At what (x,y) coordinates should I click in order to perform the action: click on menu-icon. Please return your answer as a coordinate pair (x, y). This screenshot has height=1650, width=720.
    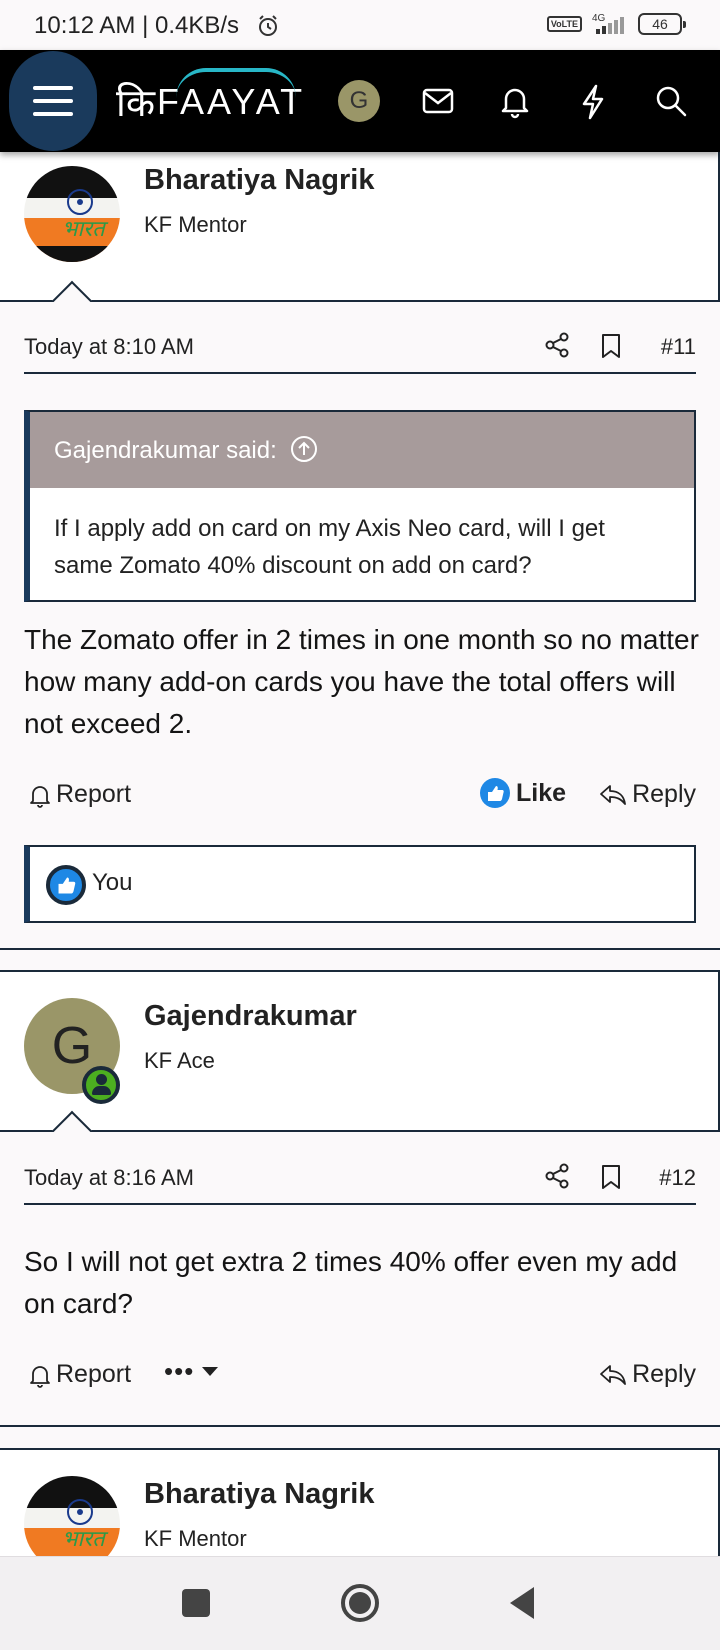
    Looking at the image, I should click on (53, 88).